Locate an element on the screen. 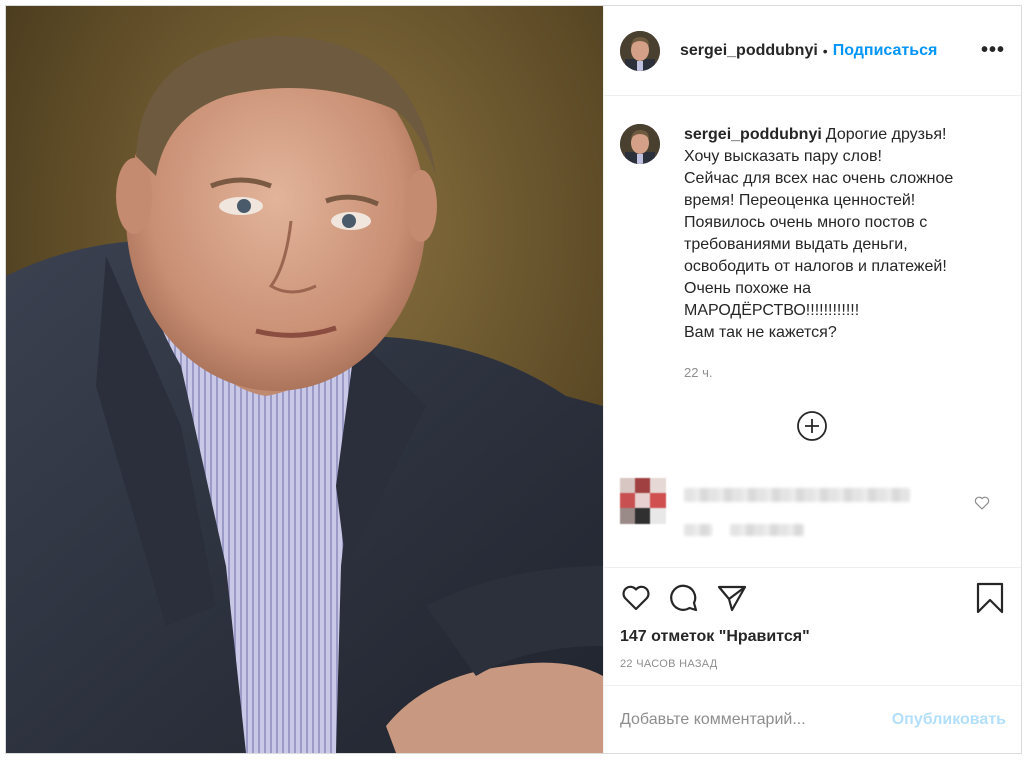 The image size is (1027, 760). blurred-comment is located at coordinates (815, 504).